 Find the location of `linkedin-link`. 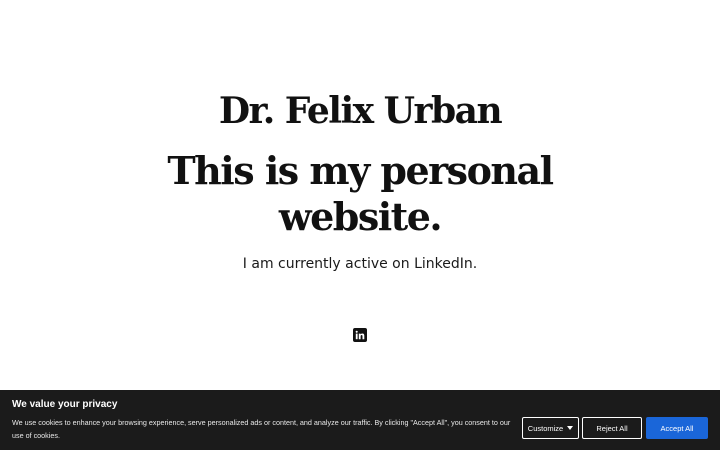

linkedin-link is located at coordinates (360, 335).